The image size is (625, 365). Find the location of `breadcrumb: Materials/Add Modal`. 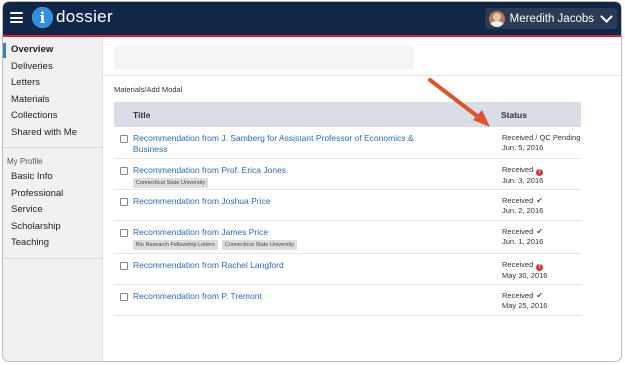

breadcrumb: Materials/Add Modal is located at coordinates (148, 89).